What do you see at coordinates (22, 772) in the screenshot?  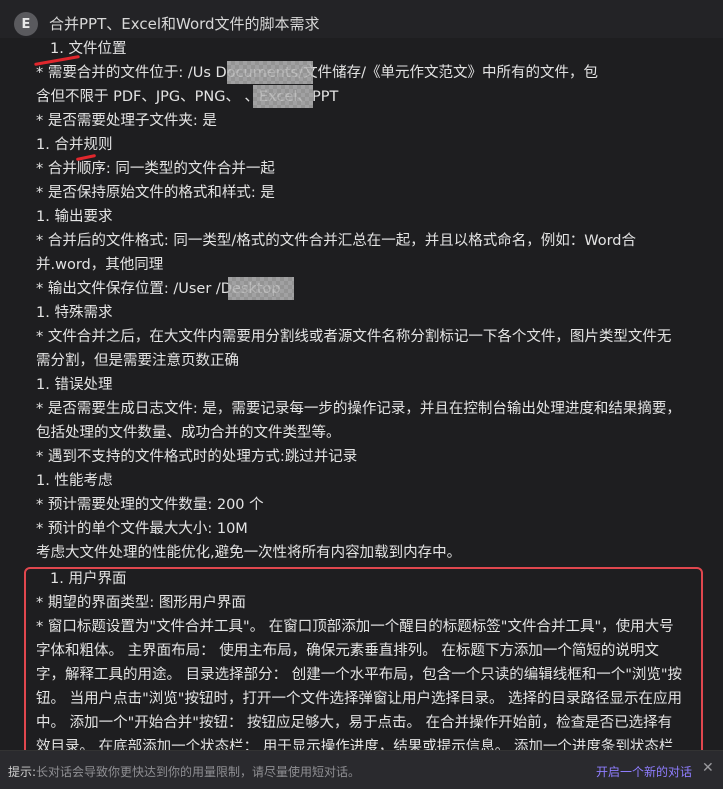 I see `hint-label: 提示:` at bounding box center [22, 772].